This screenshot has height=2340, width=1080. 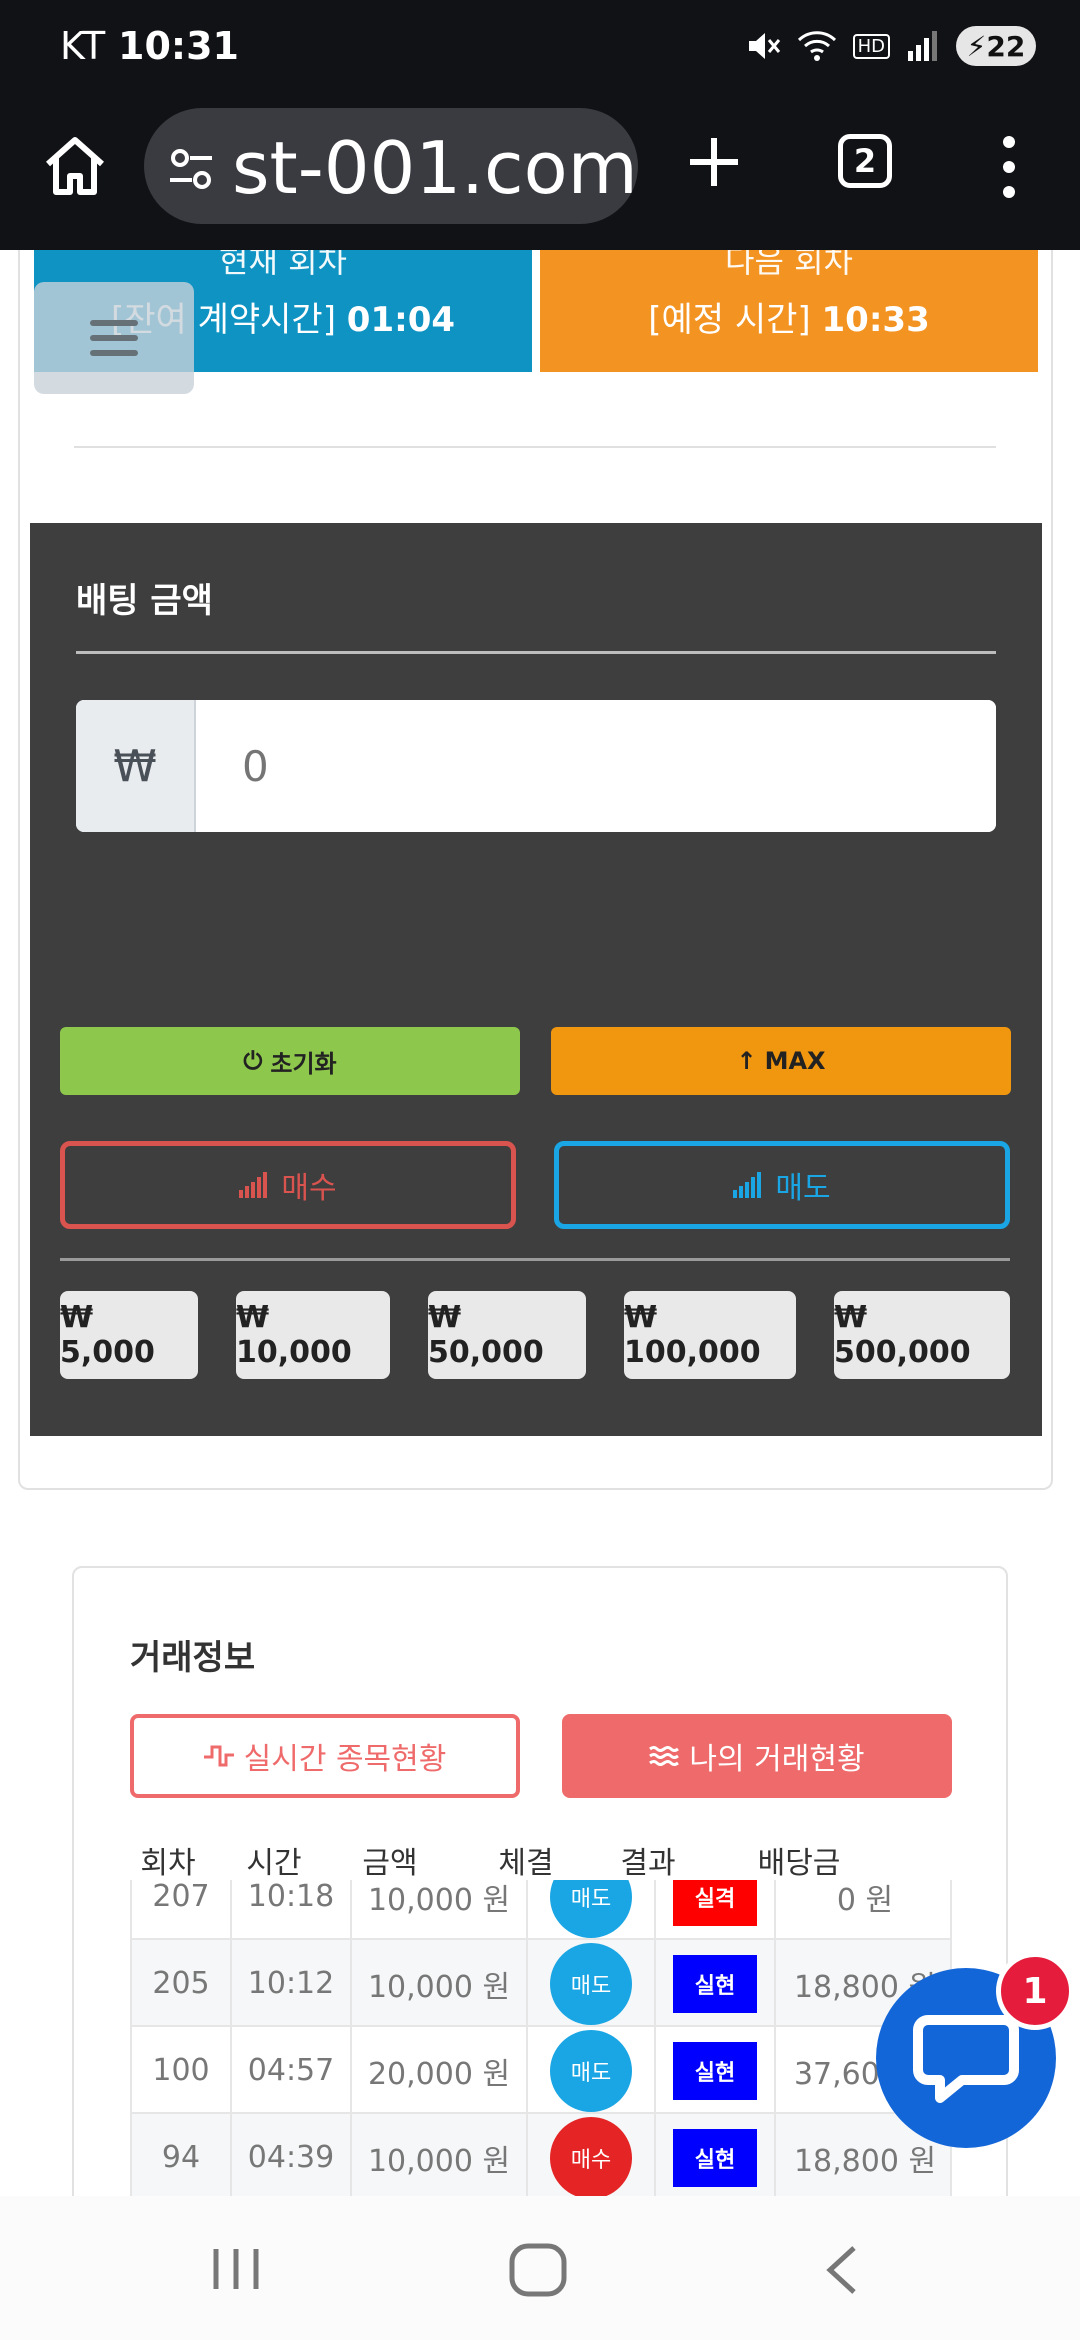 What do you see at coordinates (843, 2270) in the screenshot?
I see `back-icon` at bounding box center [843, 2270].